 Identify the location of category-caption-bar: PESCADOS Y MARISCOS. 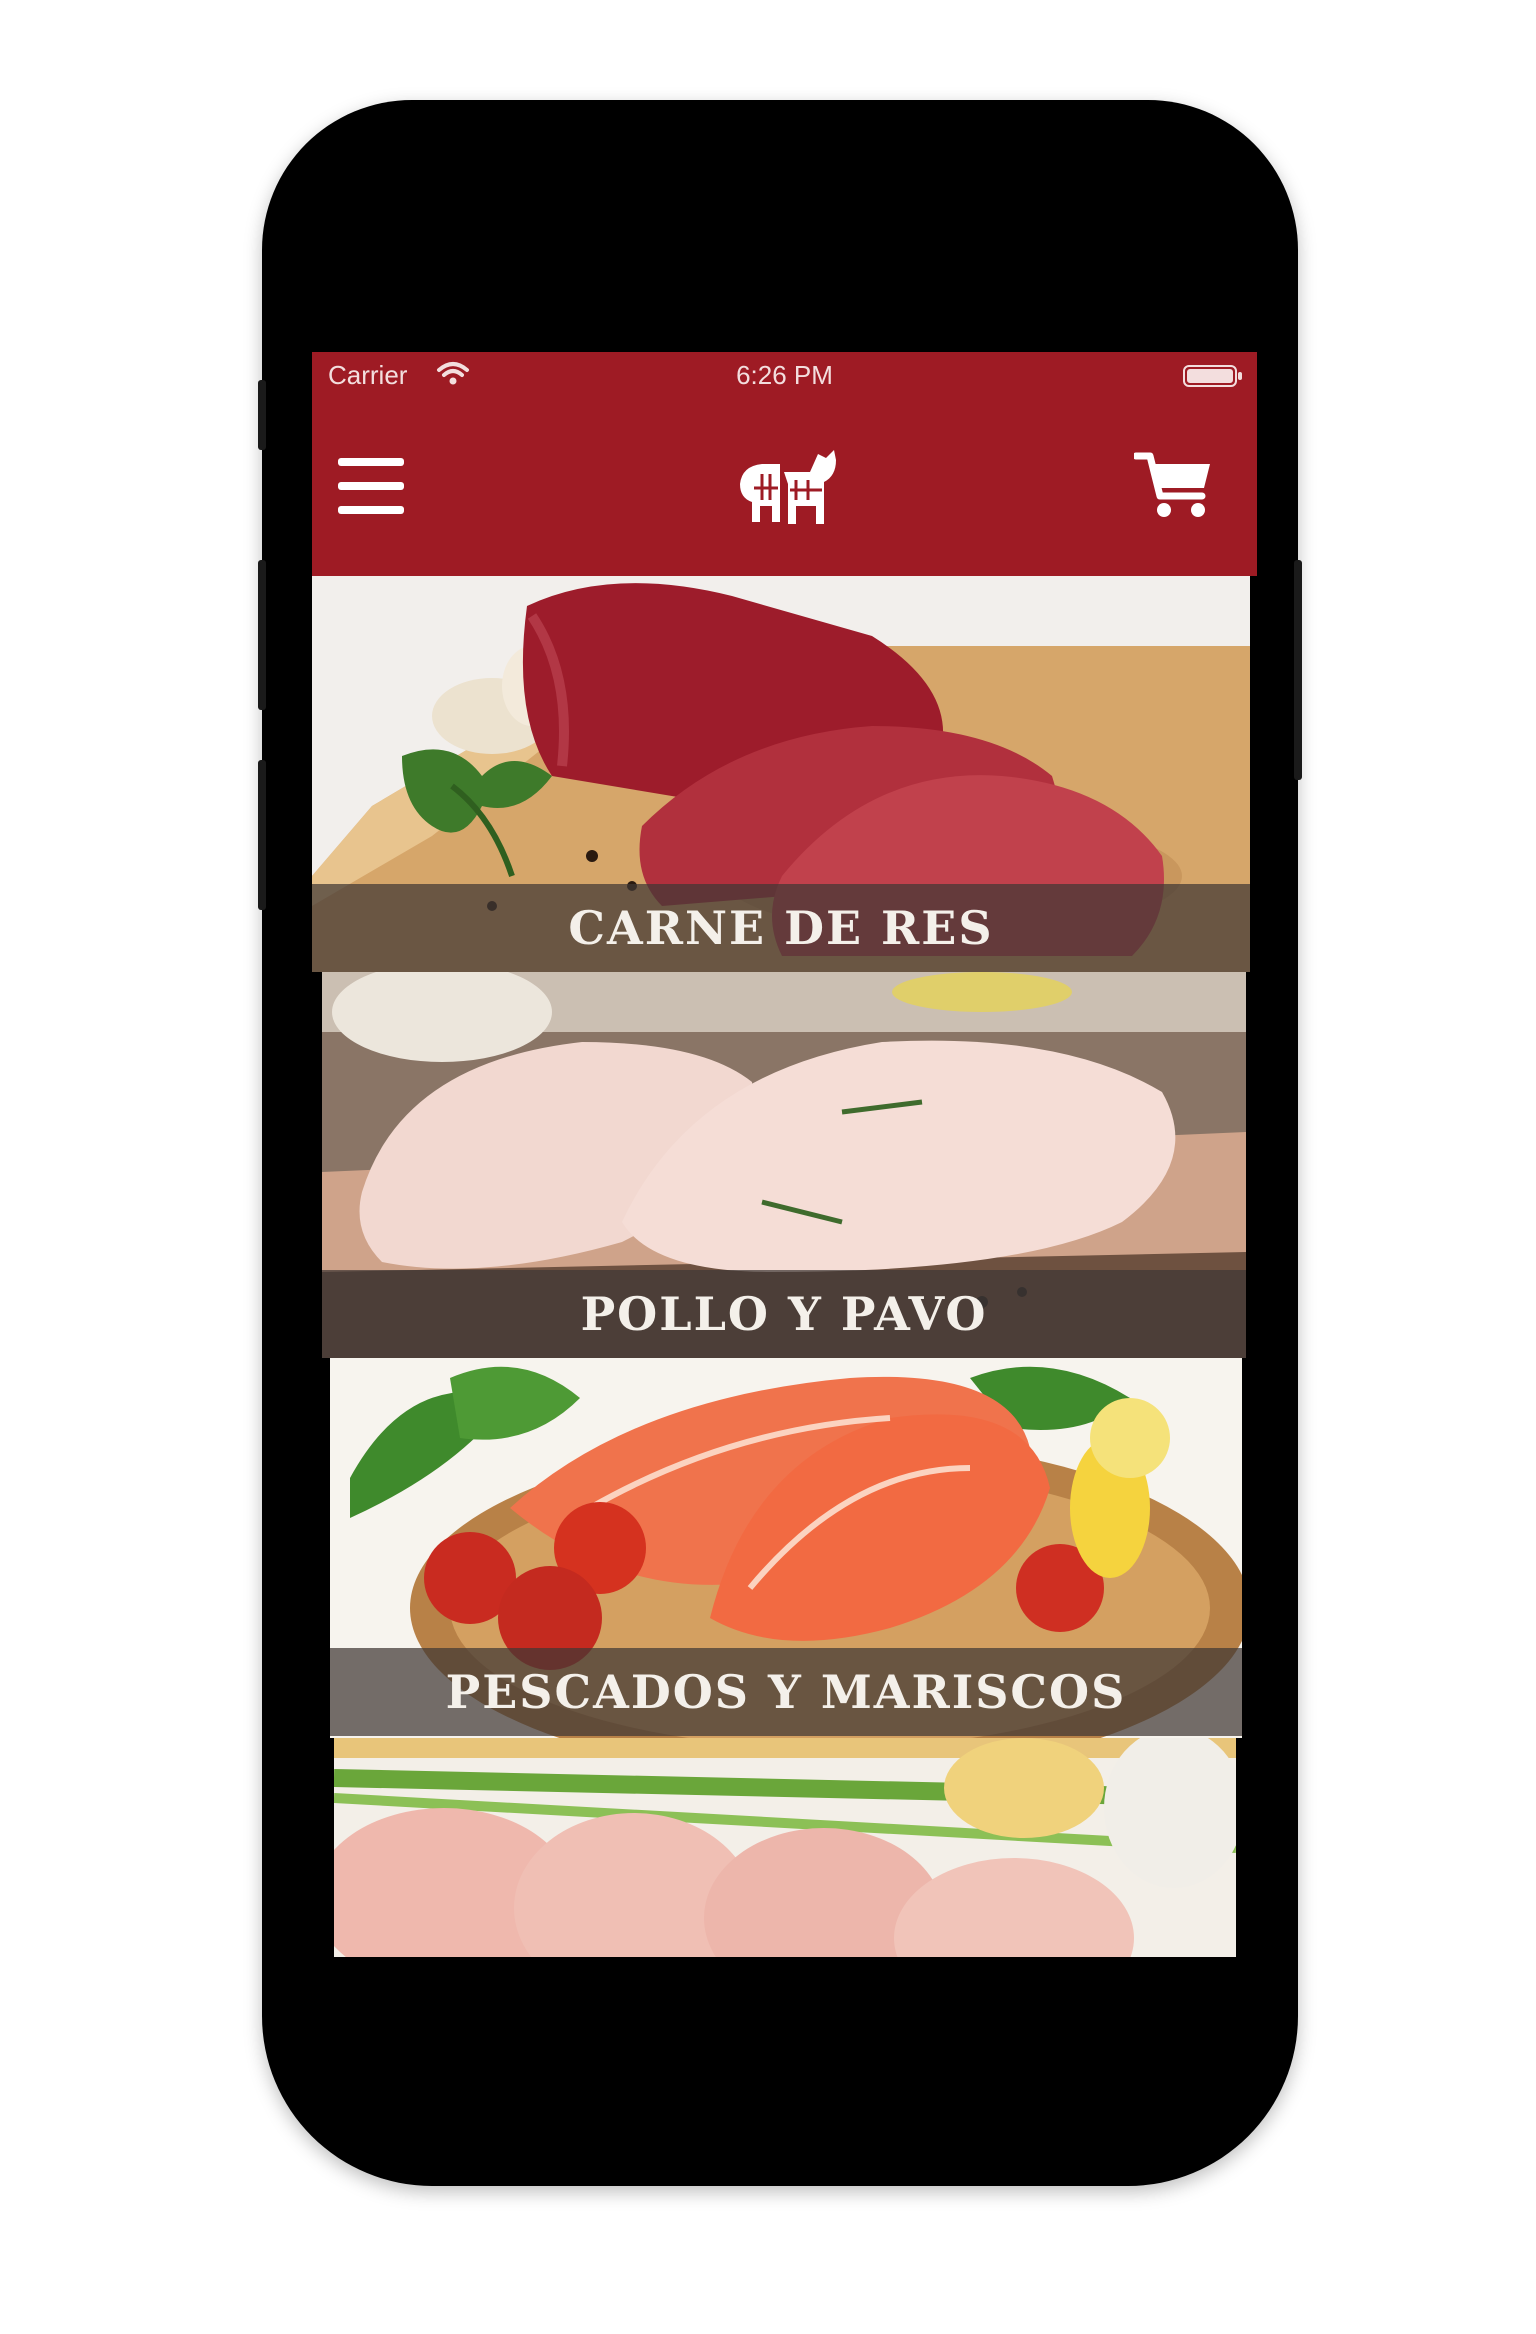
(786, 1692).